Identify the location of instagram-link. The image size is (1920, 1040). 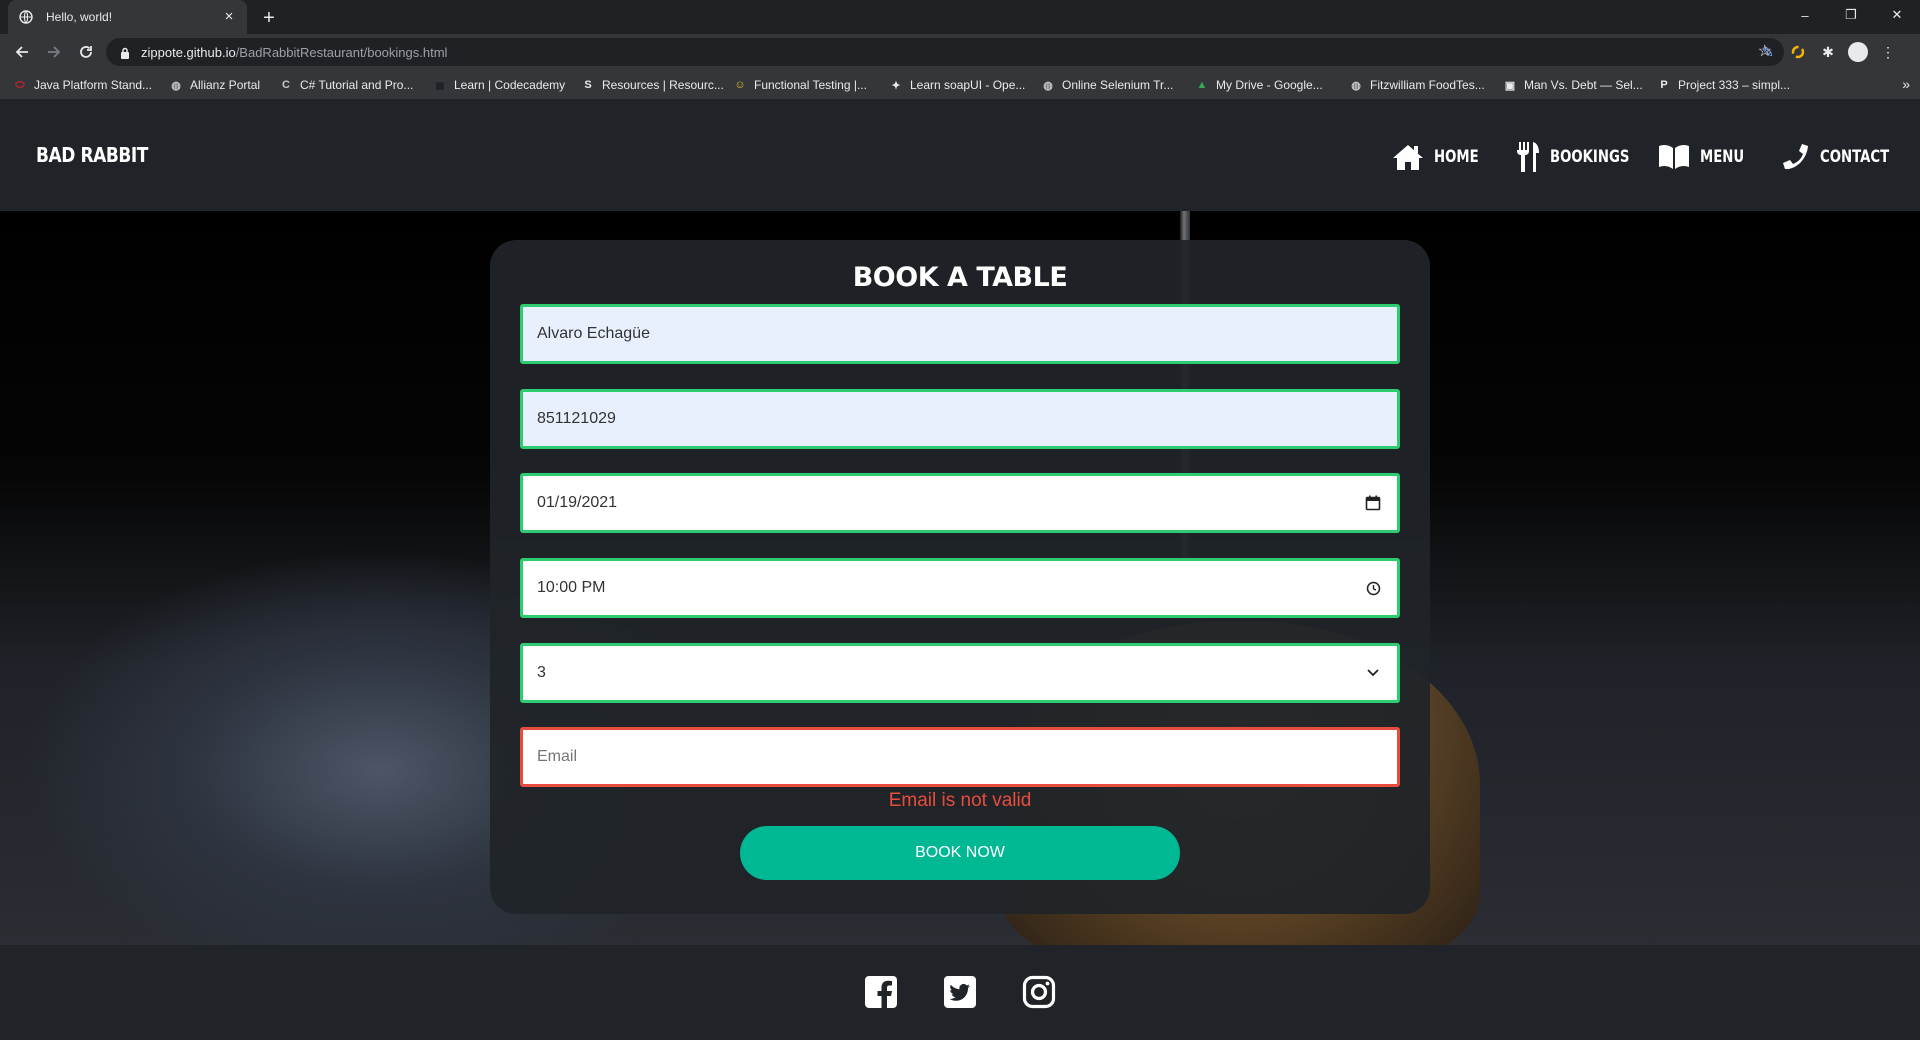
(1039, 992).